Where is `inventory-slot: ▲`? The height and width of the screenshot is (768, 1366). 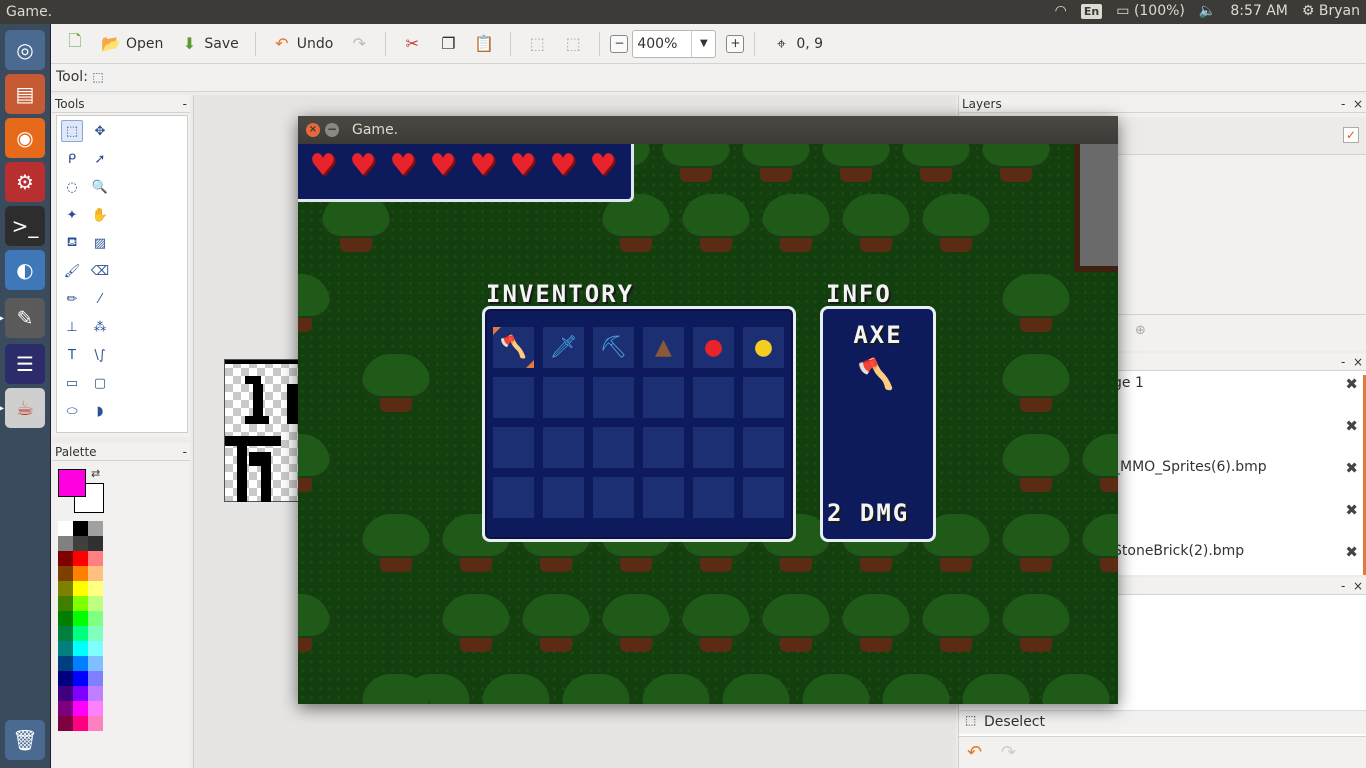
inventory-slot: ▲ is located at coordinates (663, 347).